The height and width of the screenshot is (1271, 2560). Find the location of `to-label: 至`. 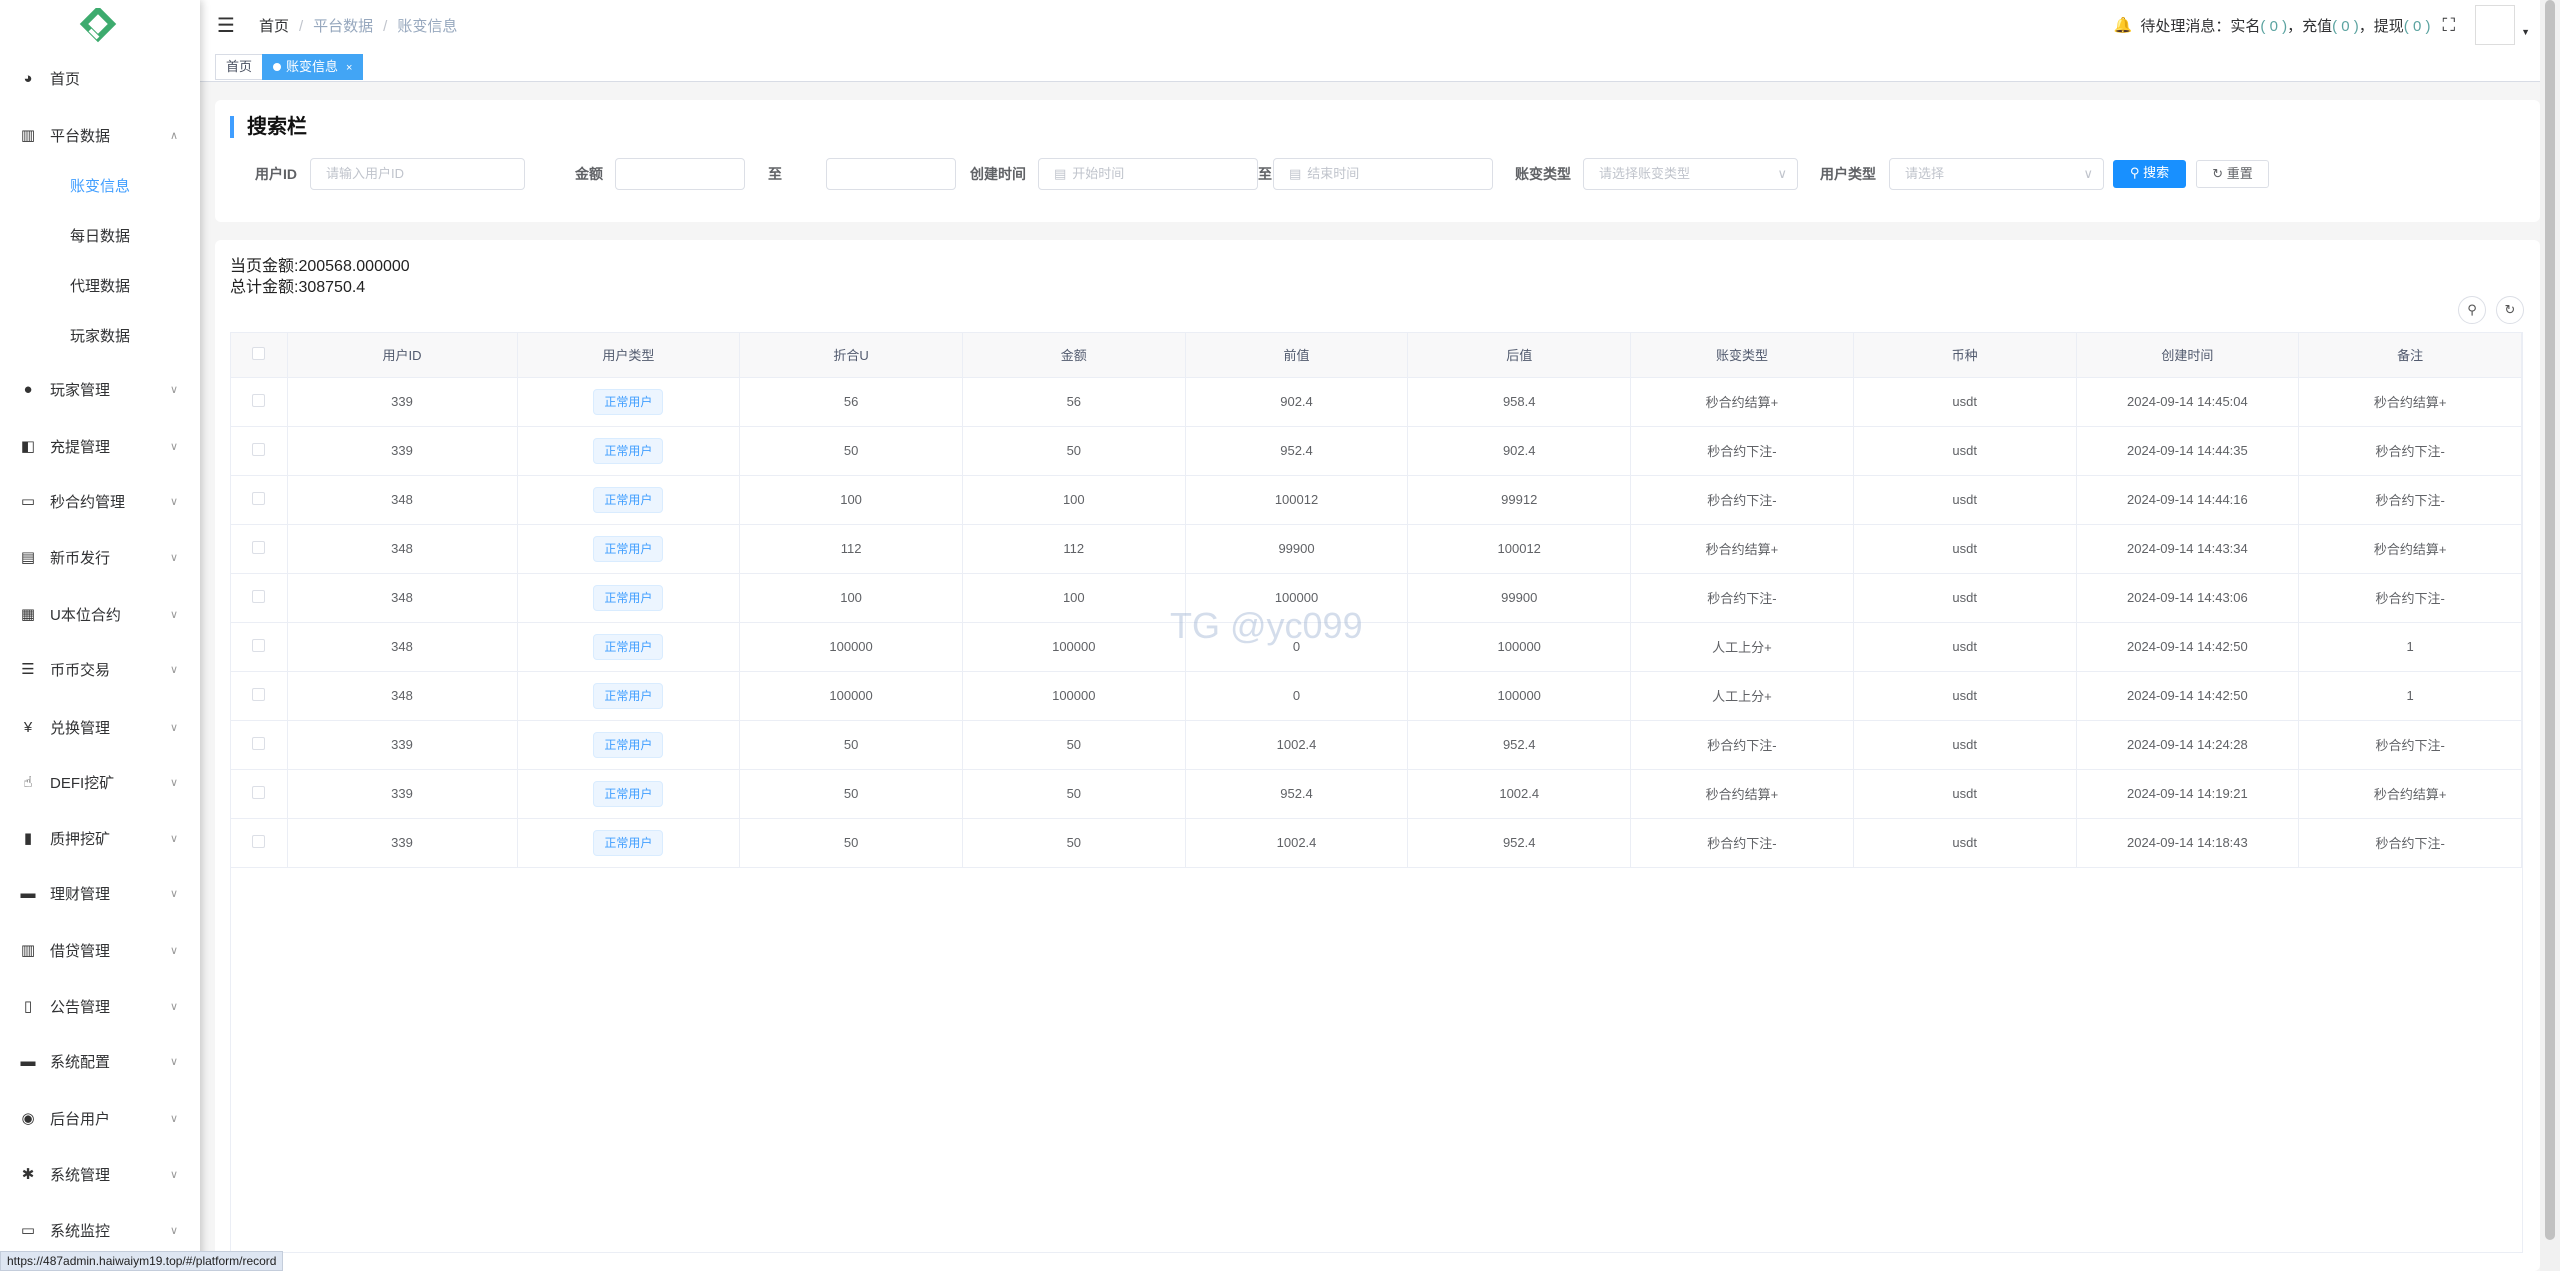

to-label: 至 is located at coordinates (775, 174).